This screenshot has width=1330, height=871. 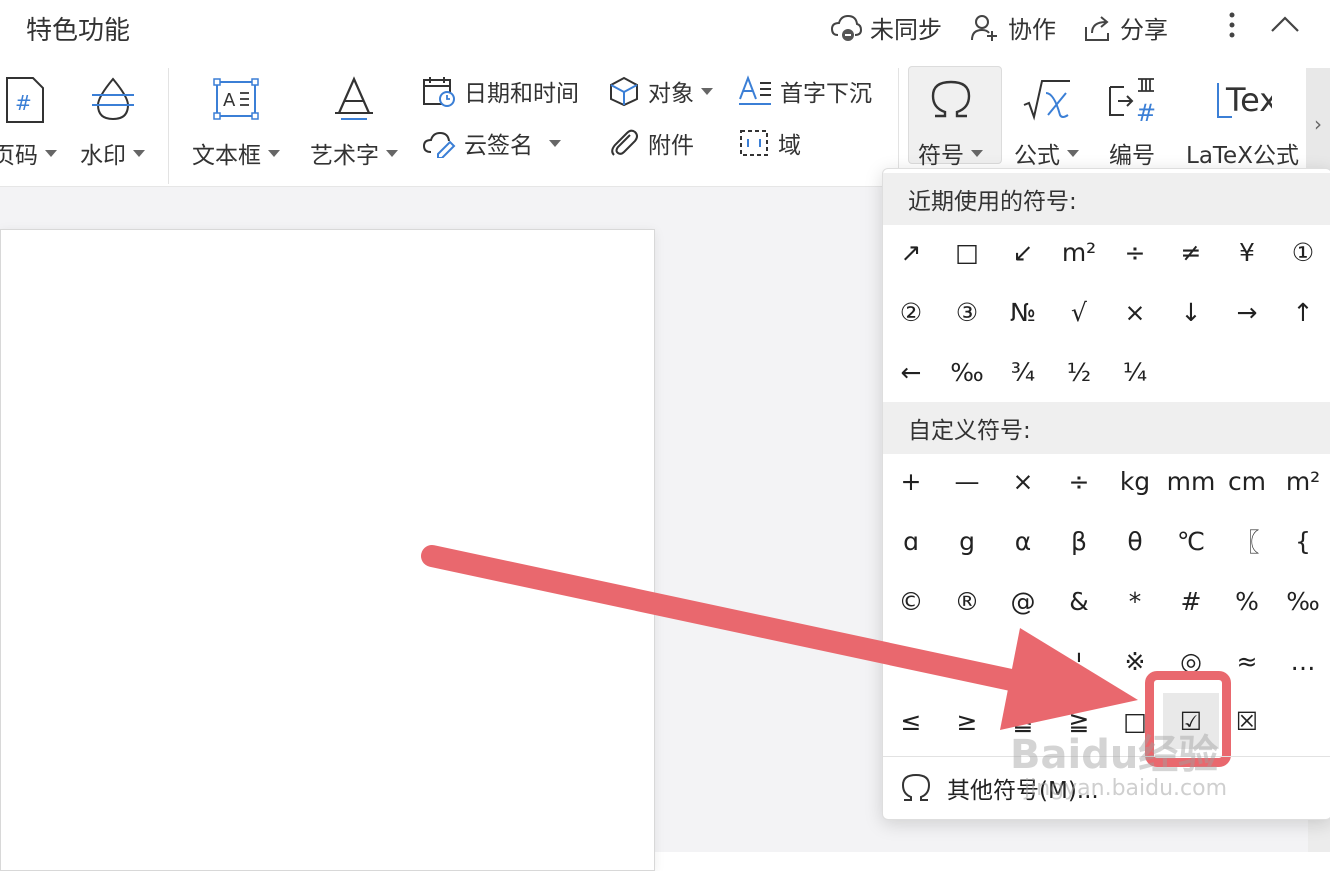 I want to click on recent-symbol-9: ③, so click(x=967, y=312).